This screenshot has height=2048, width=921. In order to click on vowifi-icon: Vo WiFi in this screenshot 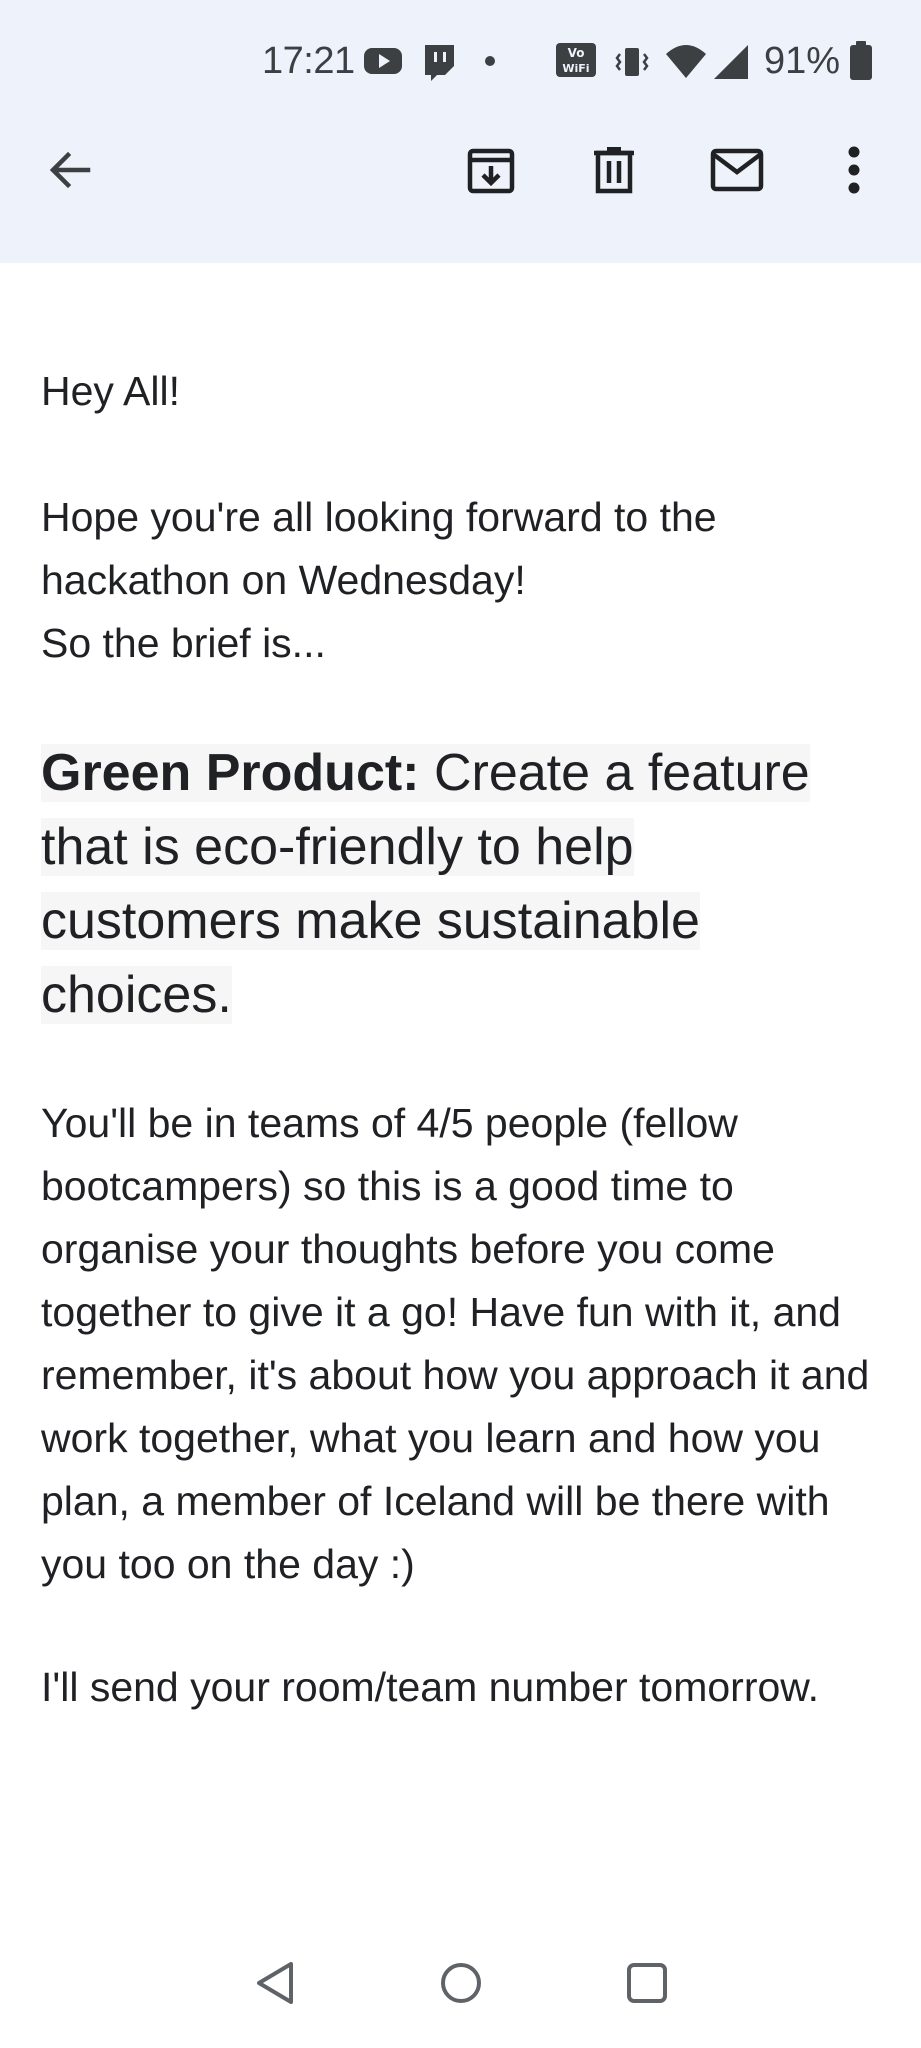, I will do `click(576, 62)`.